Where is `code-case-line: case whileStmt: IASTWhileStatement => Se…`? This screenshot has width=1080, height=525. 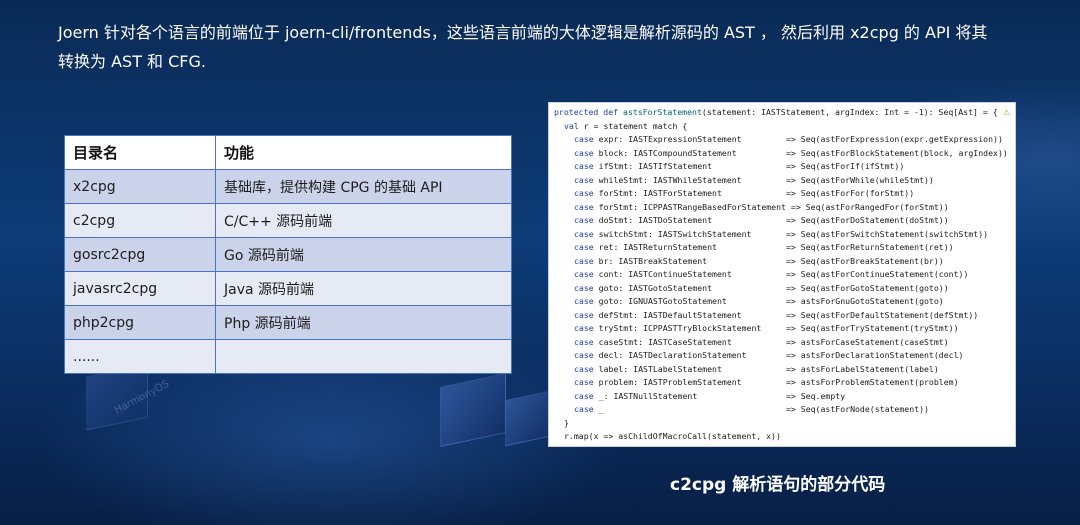
code-case-line: case whileStmt: IASTWhileStatement => Se… is located at coordinates (754, 181).